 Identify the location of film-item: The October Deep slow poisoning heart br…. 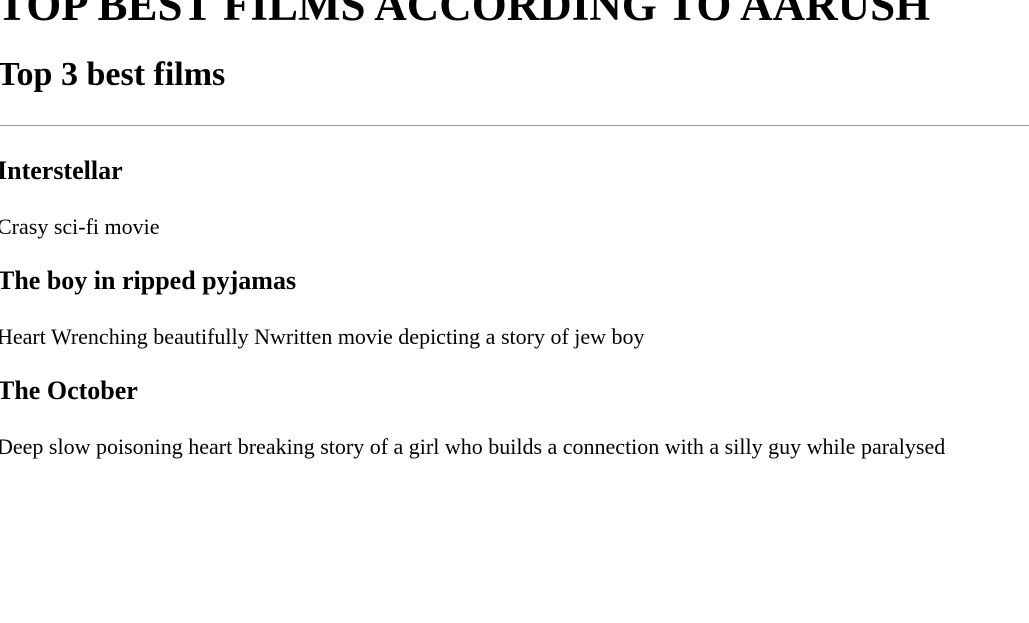
(514, 417).